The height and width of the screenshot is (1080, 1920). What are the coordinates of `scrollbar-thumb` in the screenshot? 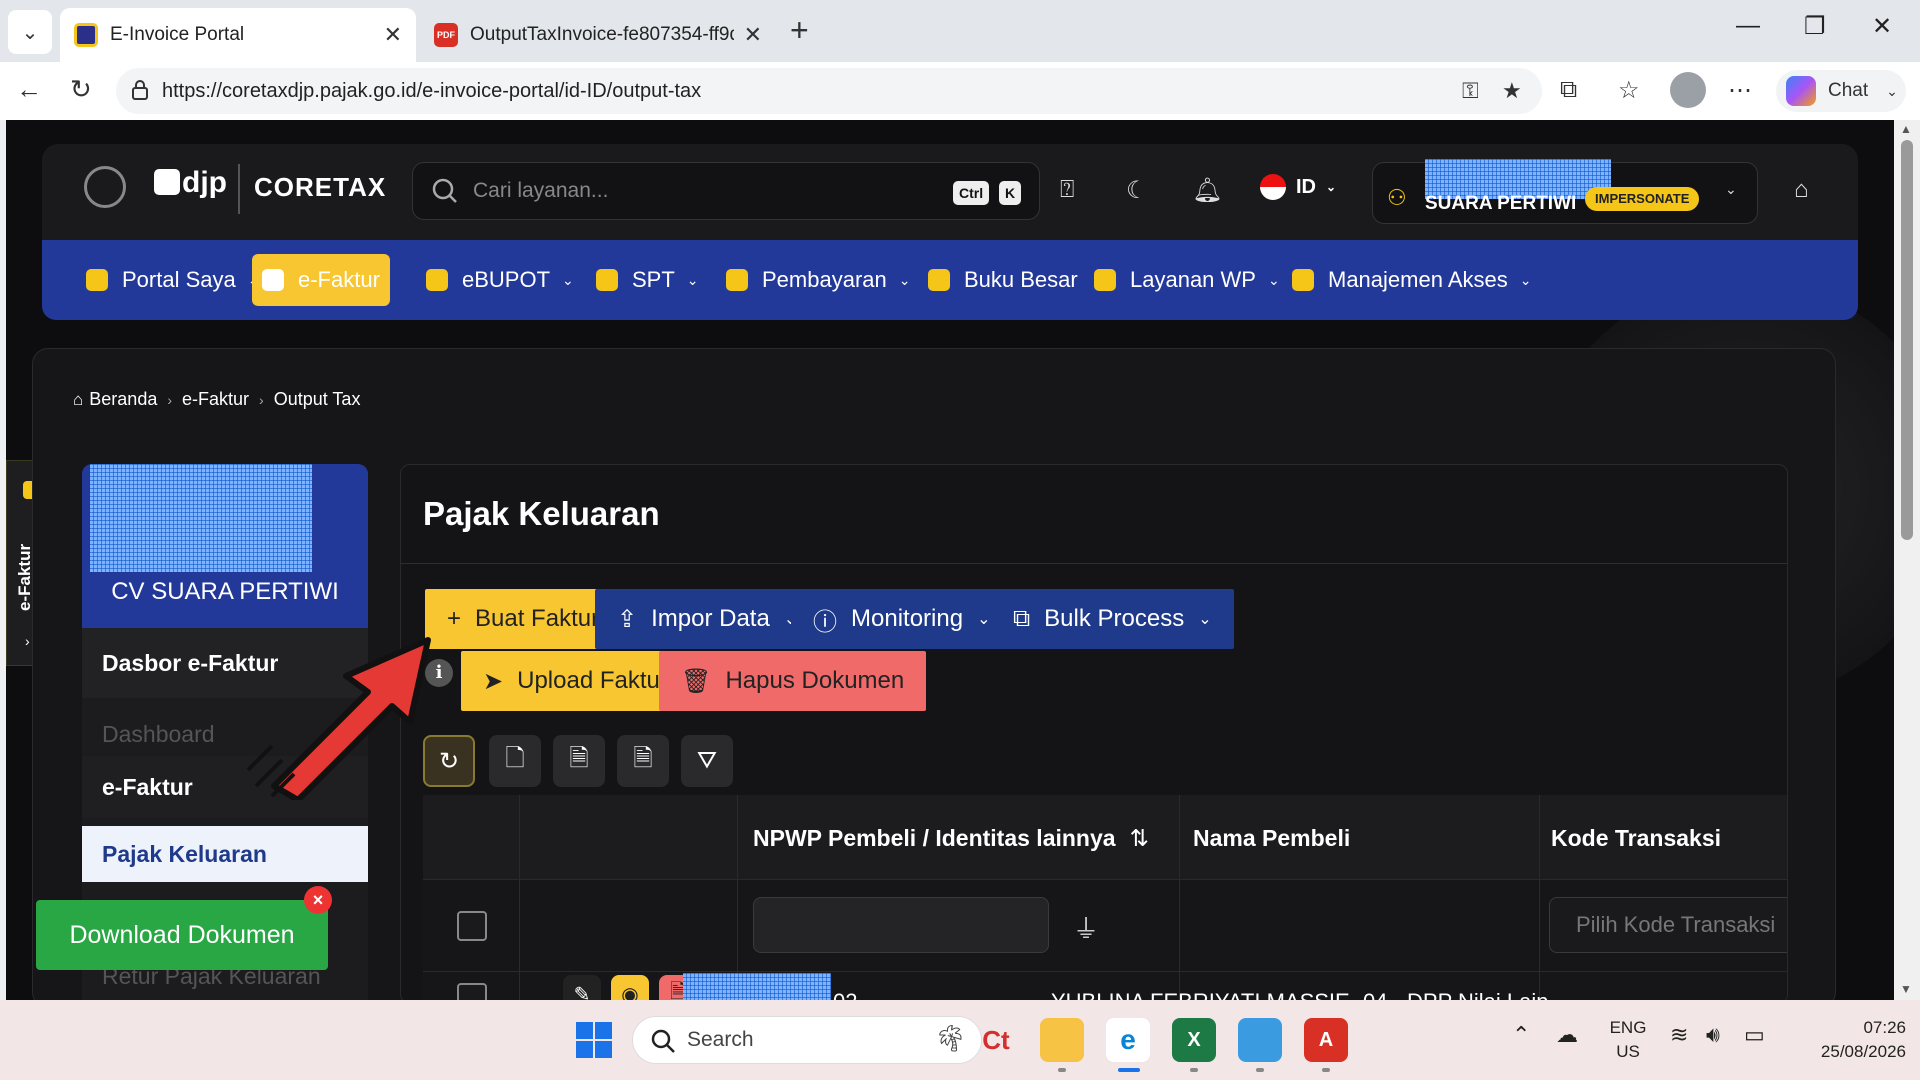 It's located at (1907, 340).